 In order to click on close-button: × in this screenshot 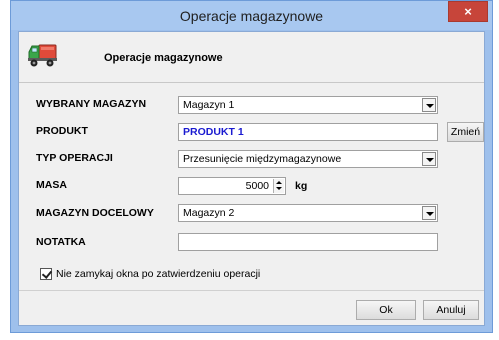, I will do `click(468, 11)`.